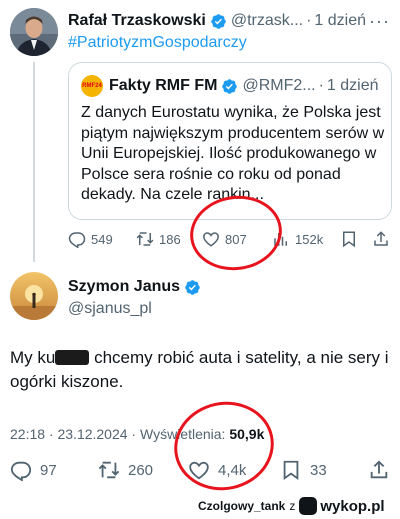  I want to click on bookmark-button: 33, so click(303, 470).